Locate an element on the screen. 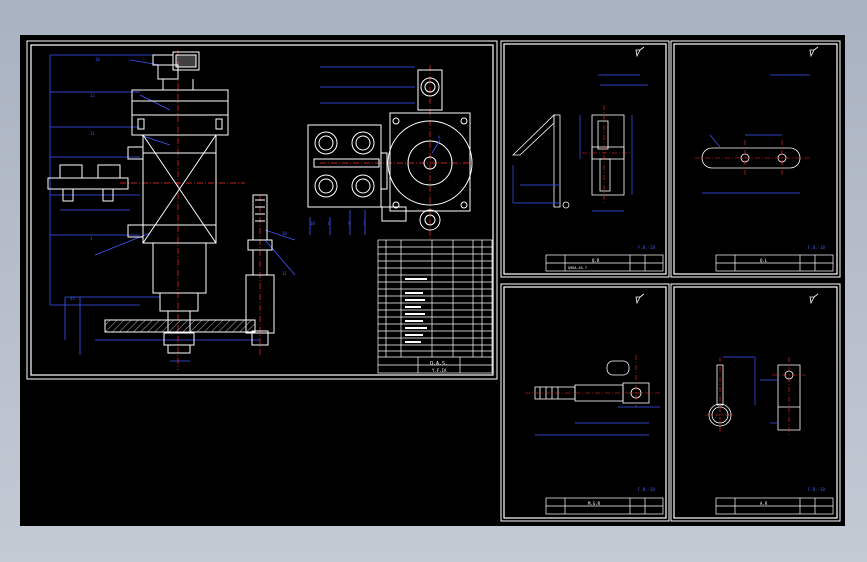 This screenshot has width=867, height=562. svg-text: 9 is located at coordinates (349, 223).